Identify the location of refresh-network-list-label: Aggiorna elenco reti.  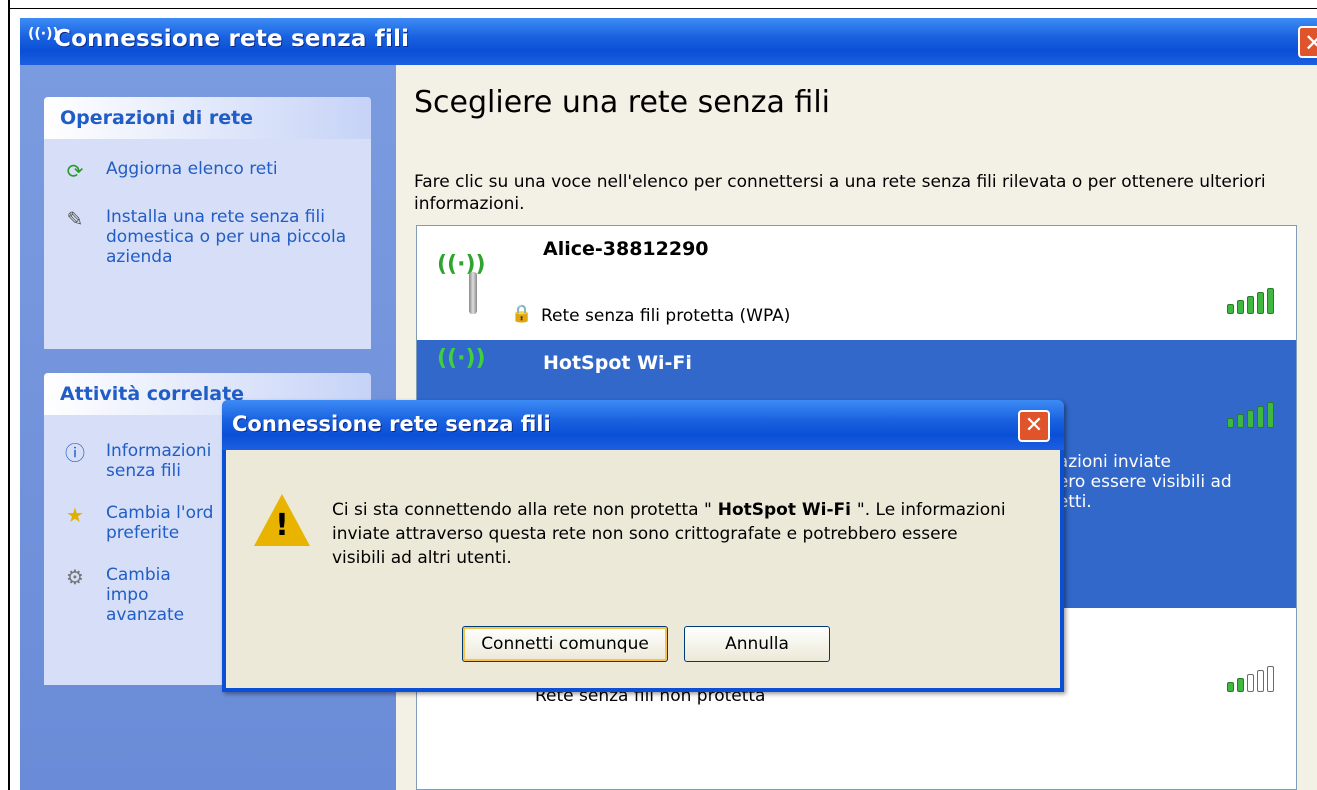
(192, 169).